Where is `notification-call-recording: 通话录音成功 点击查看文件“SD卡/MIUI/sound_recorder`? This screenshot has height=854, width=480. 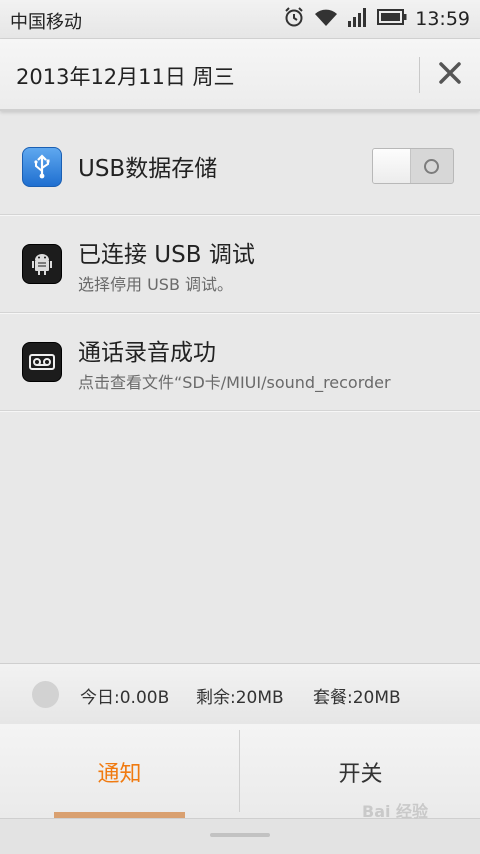
notification-call-recording: 通话录音成功 点击查看文件“SD卡/MIUI/sound_recorder is located at coordinates (240, 362).